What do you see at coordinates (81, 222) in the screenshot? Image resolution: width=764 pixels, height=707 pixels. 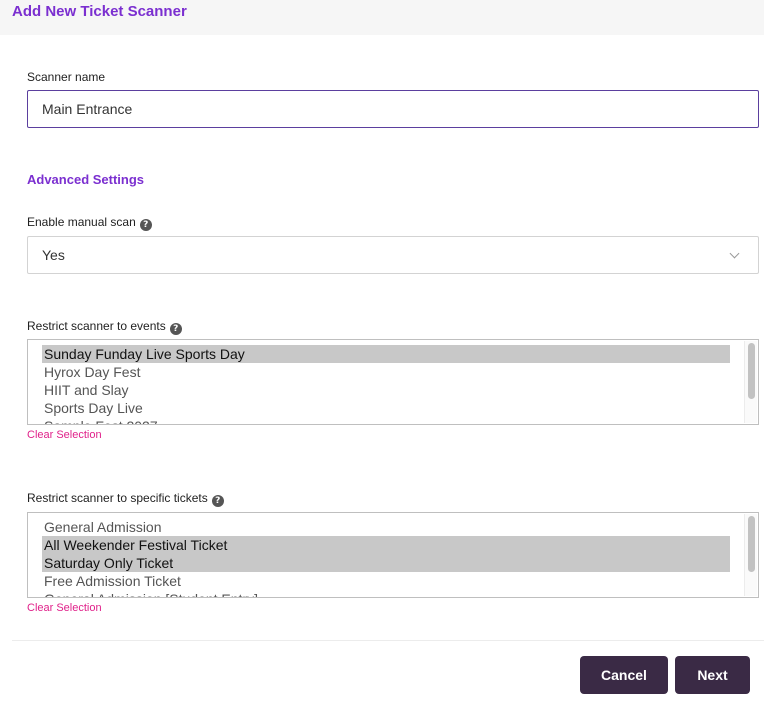 I see `manual-scan-label-text: Enable manual scan` at bounding box center [81, 222].